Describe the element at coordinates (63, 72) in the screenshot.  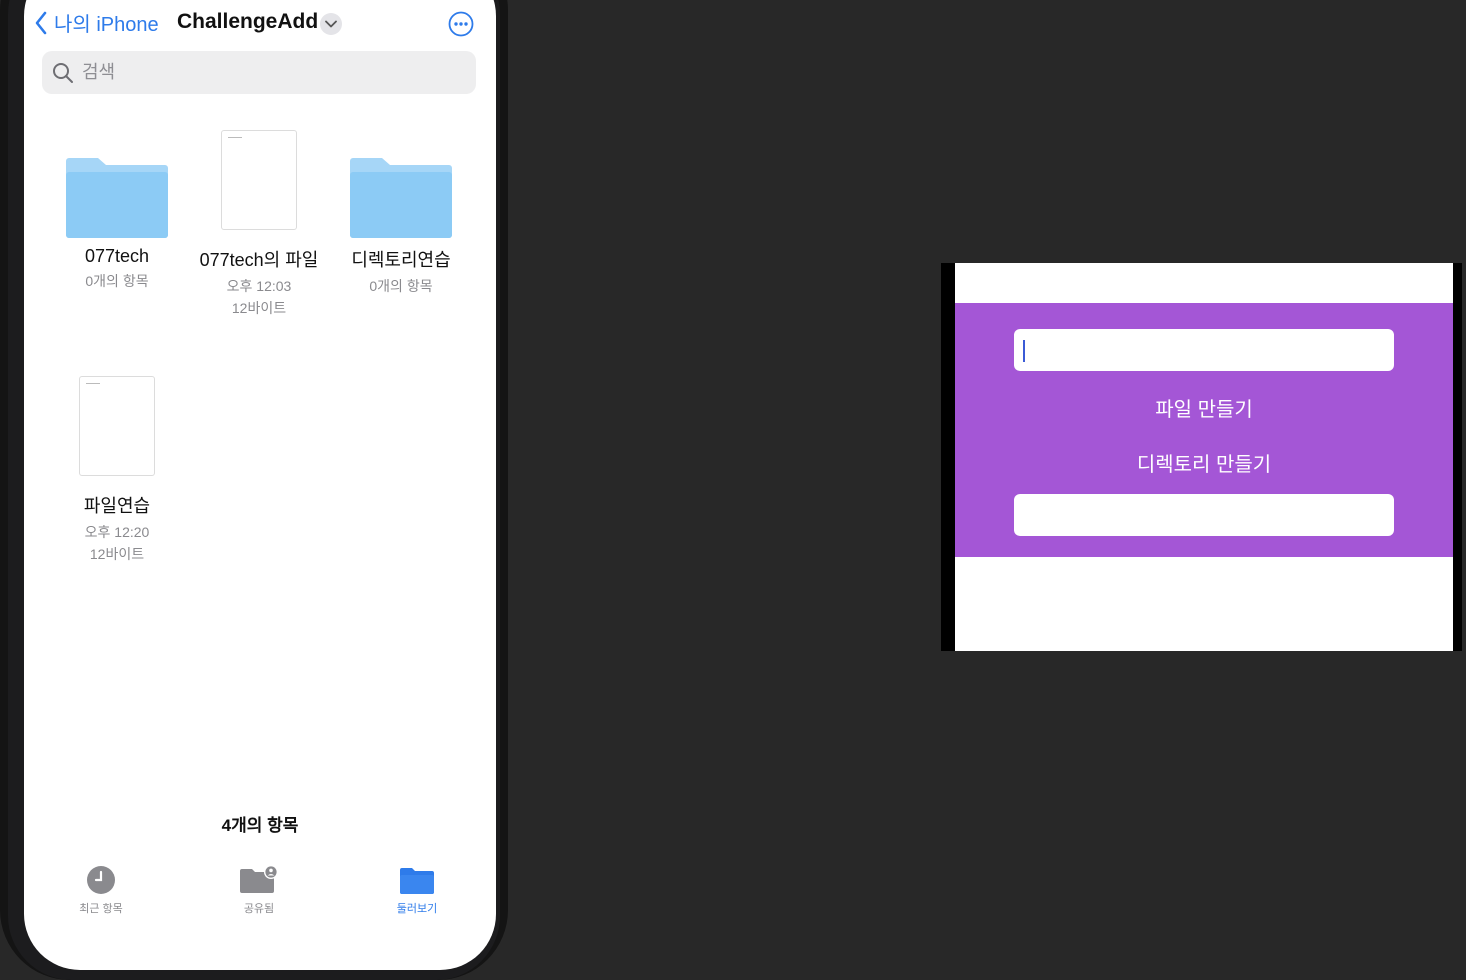
I see `search-icon` at that location.